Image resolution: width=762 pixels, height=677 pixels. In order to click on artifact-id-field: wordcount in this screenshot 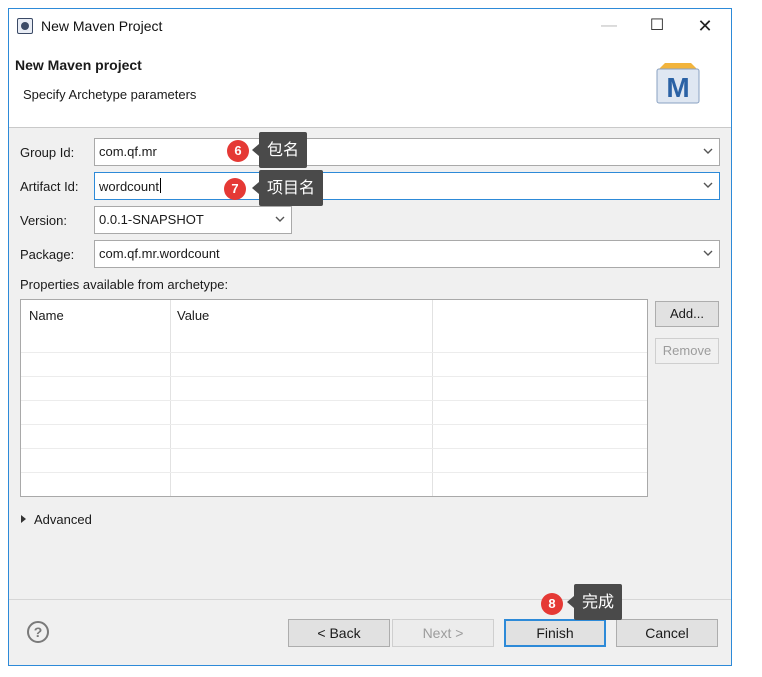, I will do `click(407, 186)`.